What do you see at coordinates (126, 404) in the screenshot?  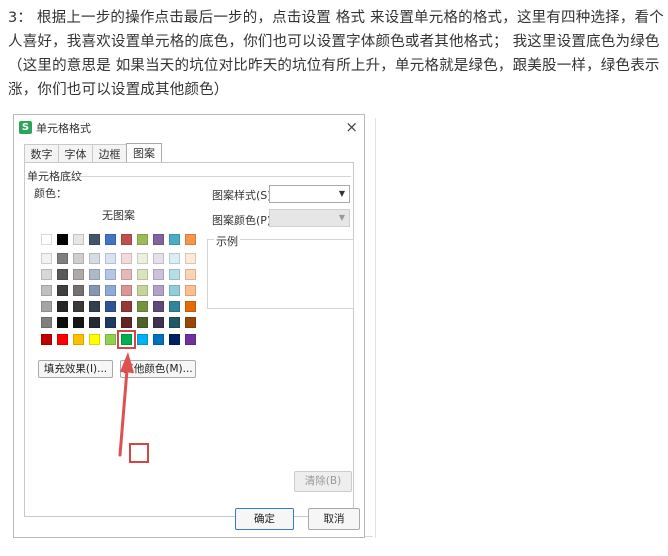 I see `annotation-arrow-icon` at bounding box center [126, 404].